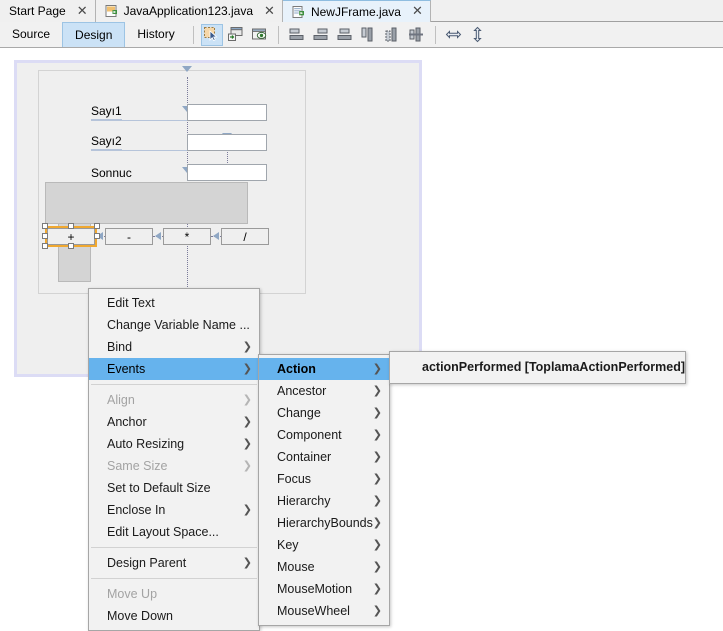 This screenshot has height=631, width=723. Describe the element at coordinates (345, 35) in the screenshot. I see `align-center-horizontal-icon` at that location.